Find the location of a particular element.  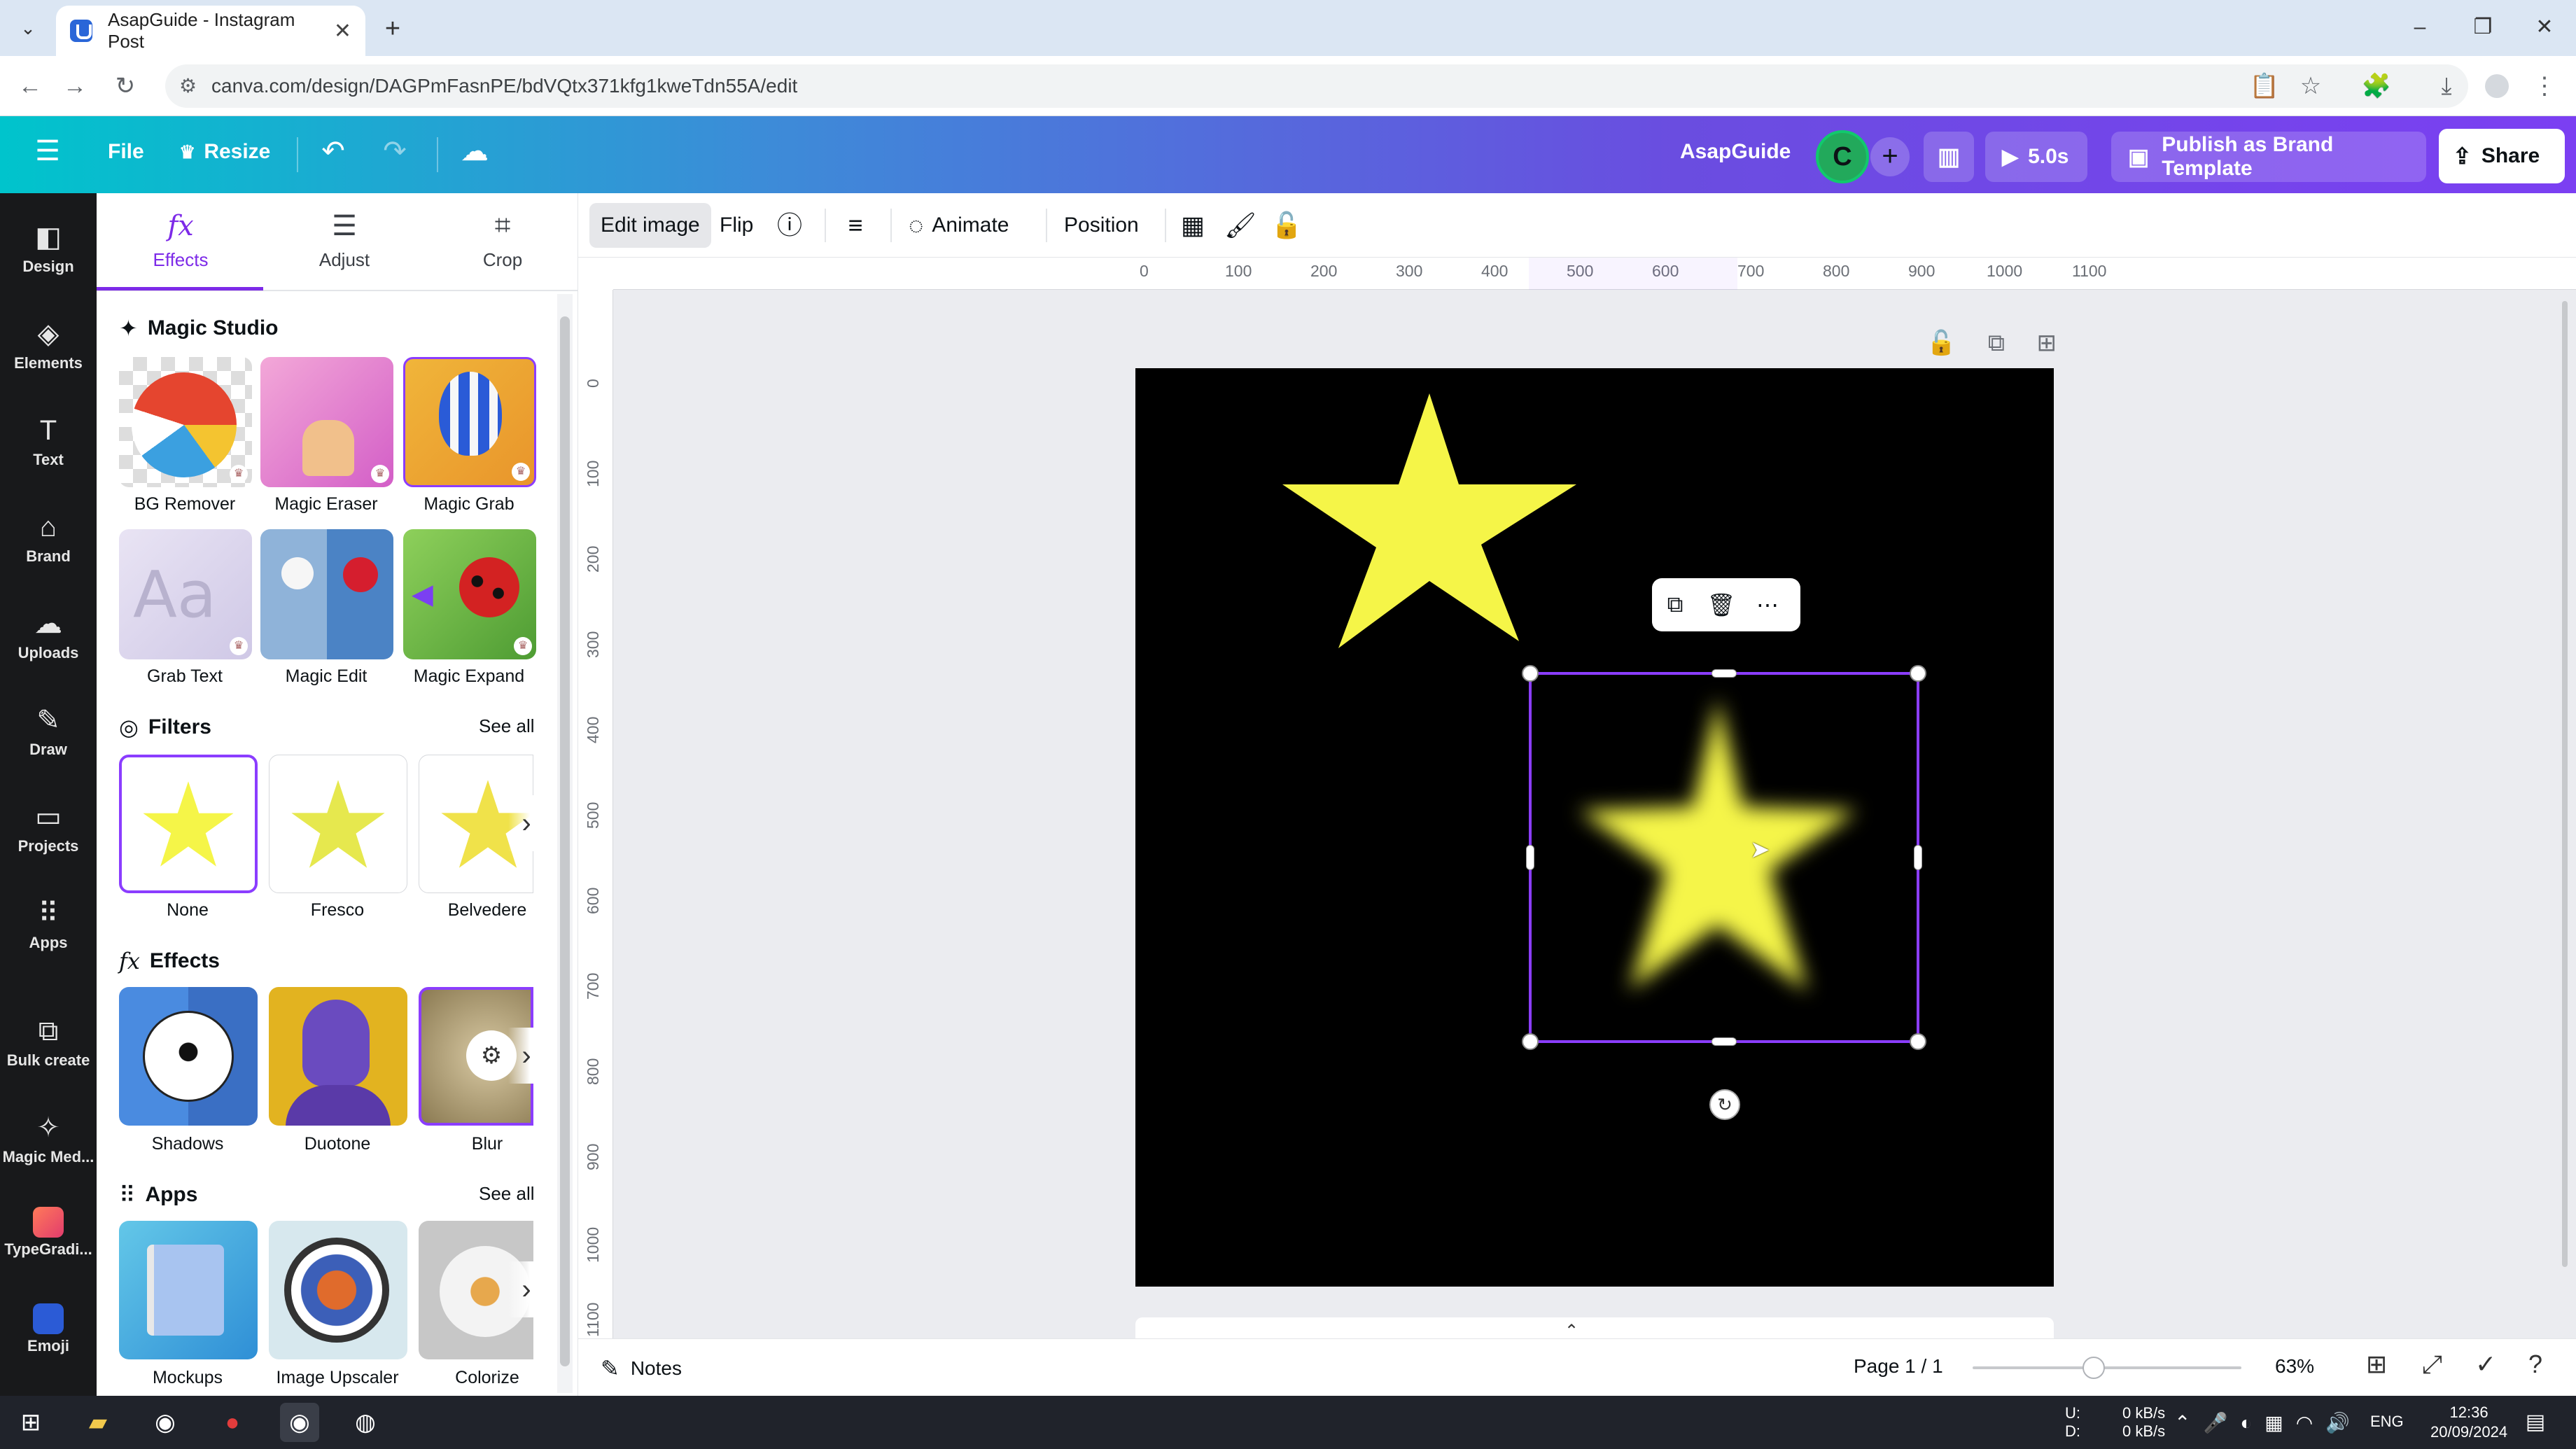

zoom-slider-track is located at coordinates (2107, 1367).